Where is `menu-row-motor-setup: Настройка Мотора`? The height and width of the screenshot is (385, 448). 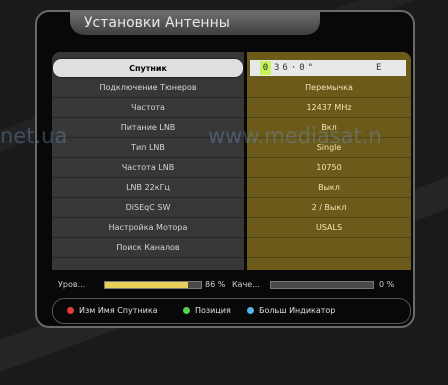 menu-row-motor-setup: Настройка Мотора is located at coordinates (148, 228).